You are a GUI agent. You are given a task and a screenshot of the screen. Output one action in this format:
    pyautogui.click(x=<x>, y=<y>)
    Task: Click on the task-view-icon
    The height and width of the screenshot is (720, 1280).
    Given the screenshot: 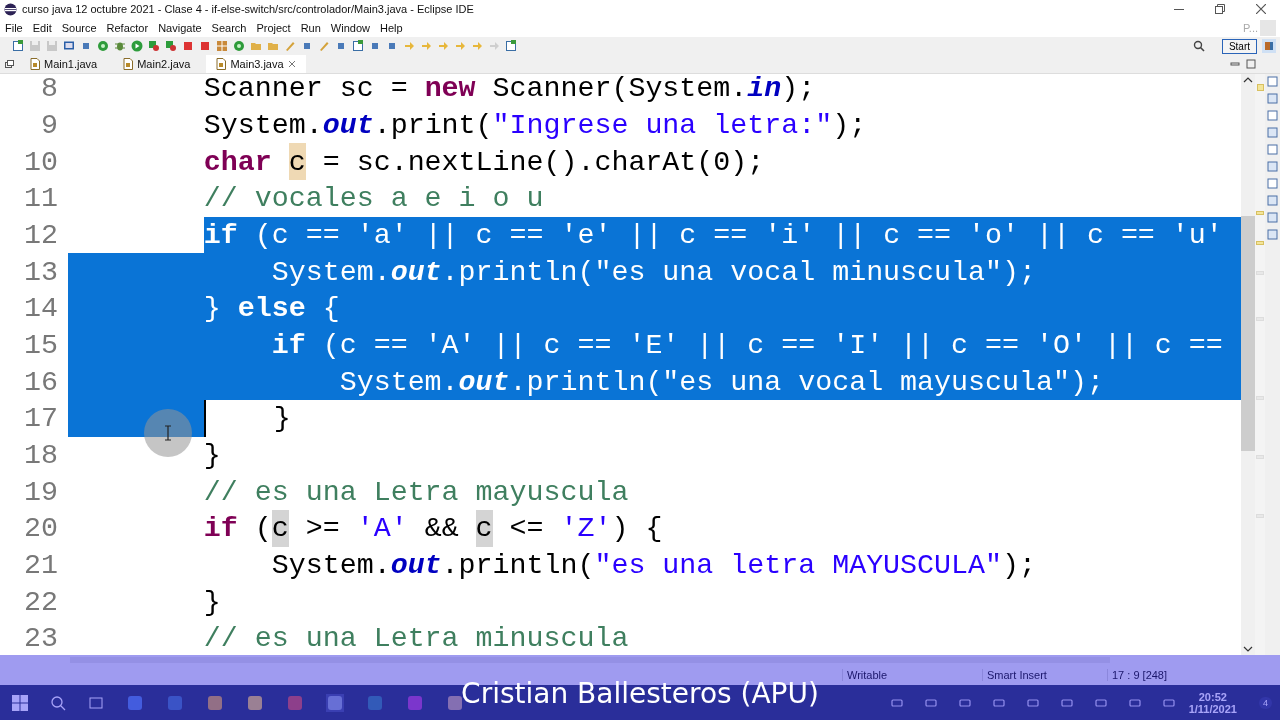 What is the action you would take?
    pyautogui.click(x=96, y=702)
    